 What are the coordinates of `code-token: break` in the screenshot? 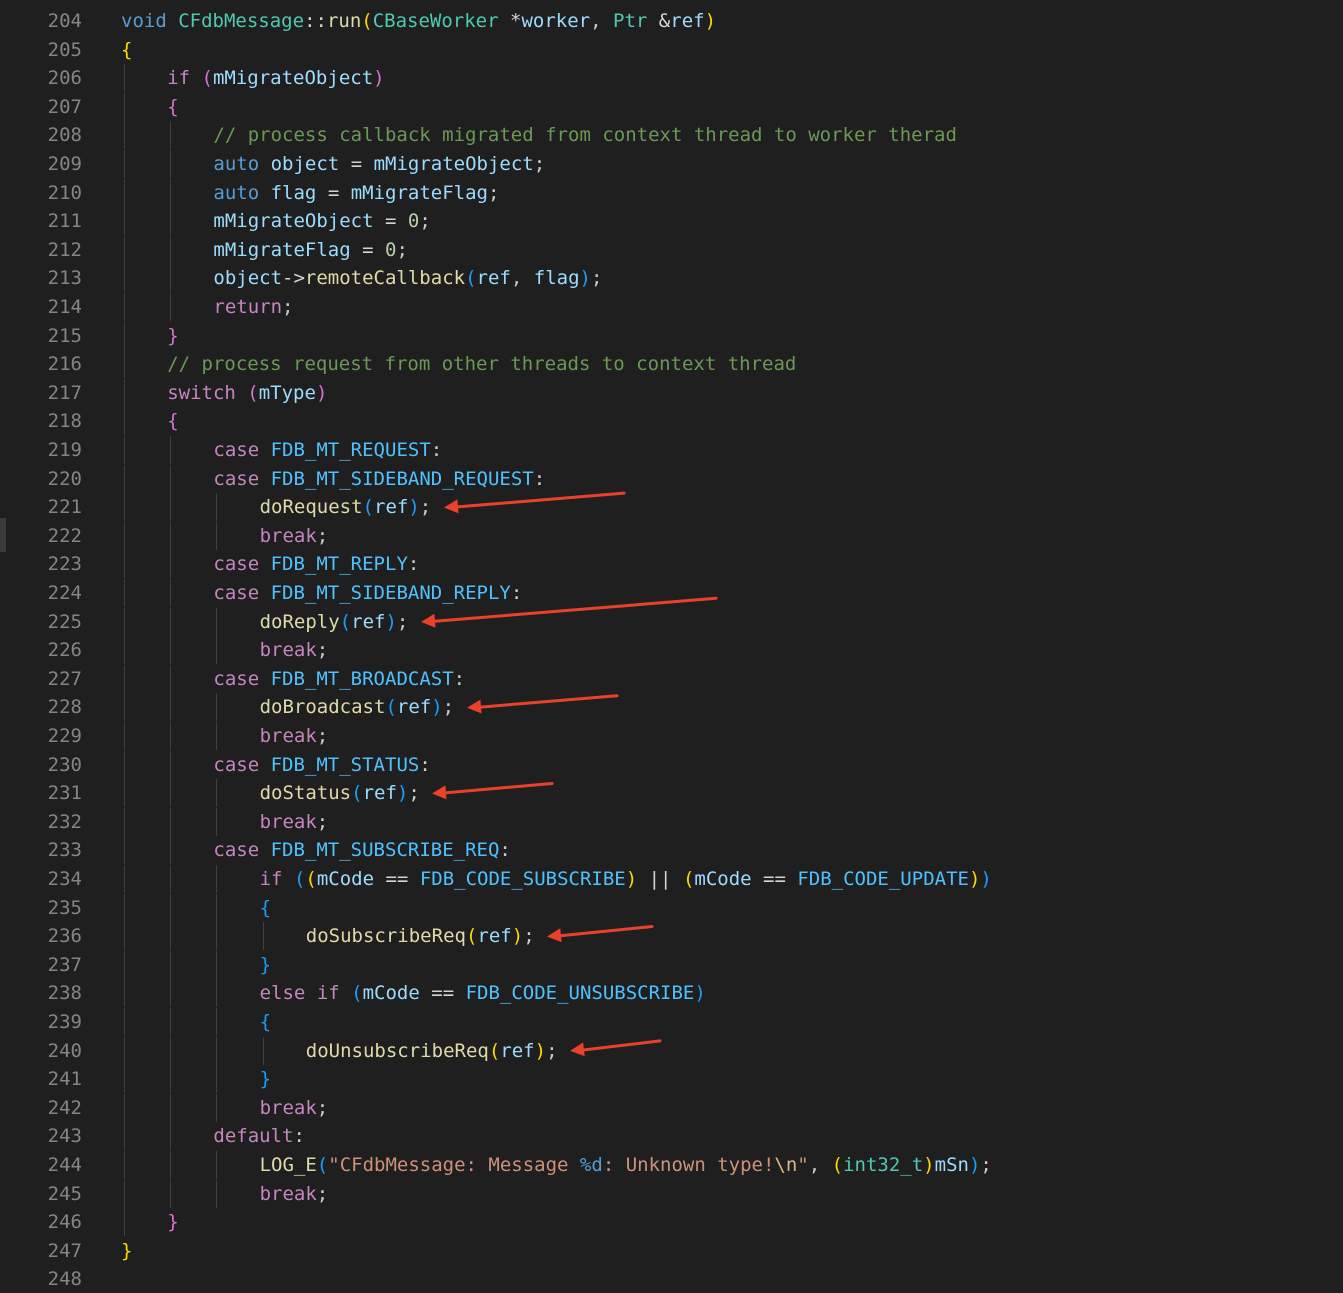 It's located at (288, 535).